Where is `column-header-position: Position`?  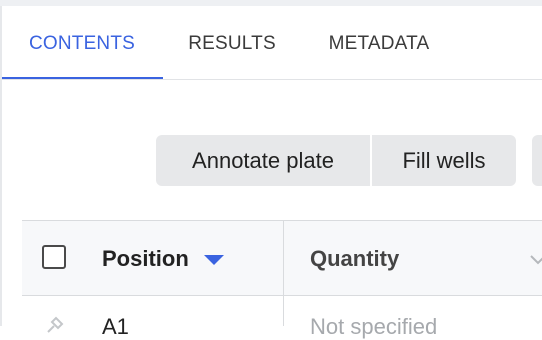
column-header-position: Position is located at coordinates (145, 258).